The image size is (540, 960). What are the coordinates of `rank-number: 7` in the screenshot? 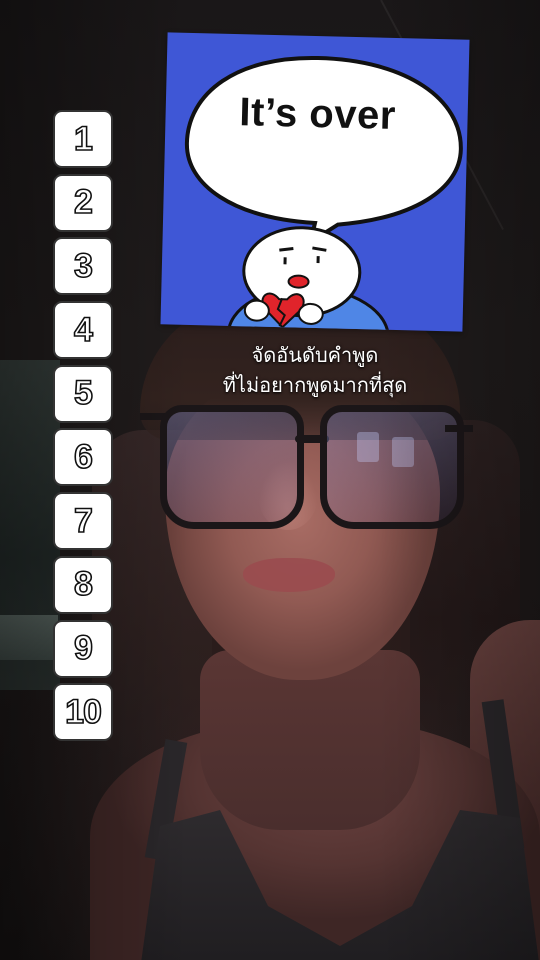 It's located at (83, 521).